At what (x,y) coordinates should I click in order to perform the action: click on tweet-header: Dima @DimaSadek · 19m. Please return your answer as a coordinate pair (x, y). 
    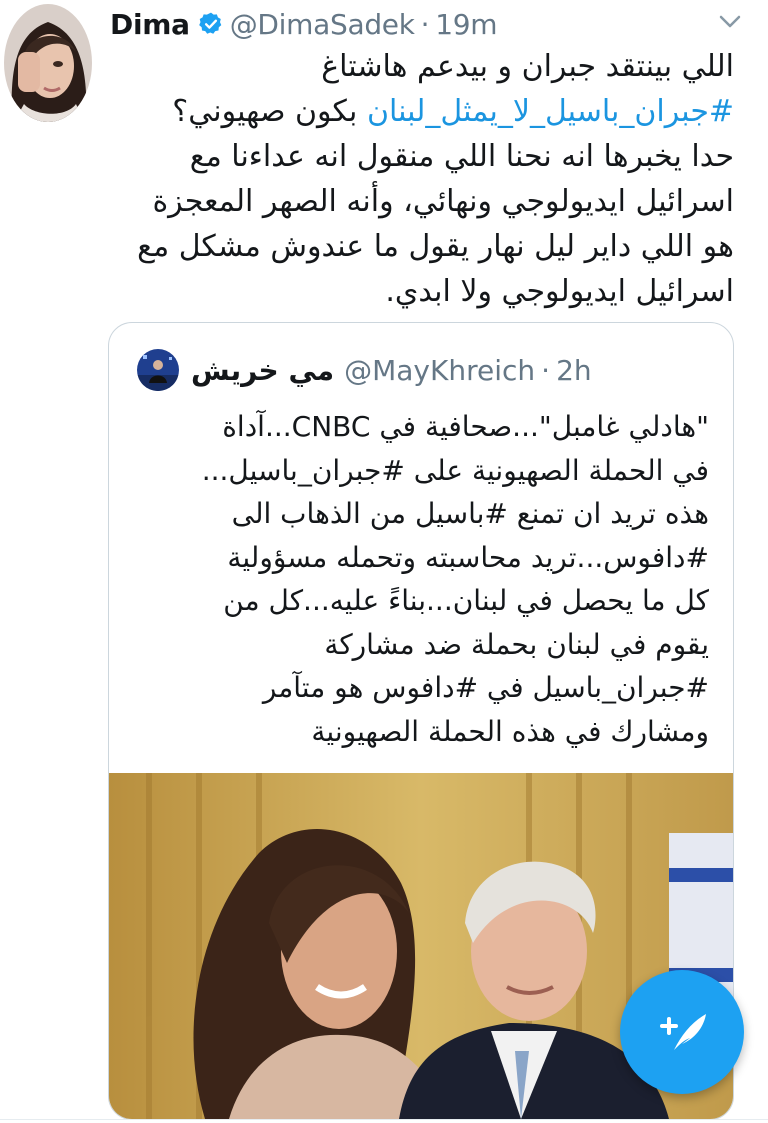
    Looking at the image, I should click on (304, 24).